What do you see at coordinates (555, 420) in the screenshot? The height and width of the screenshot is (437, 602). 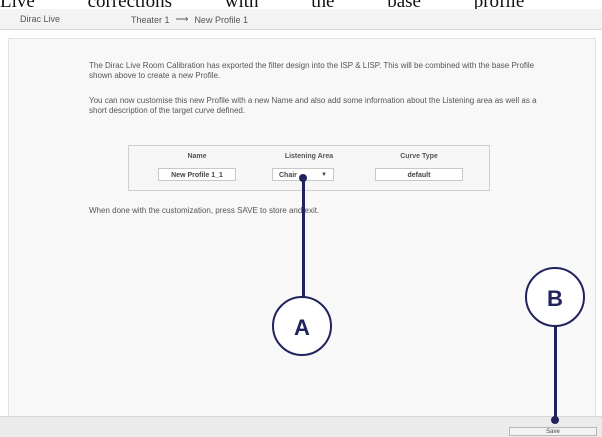 I see `callout-b-pointer-dot` at bounding box center [555, 420].